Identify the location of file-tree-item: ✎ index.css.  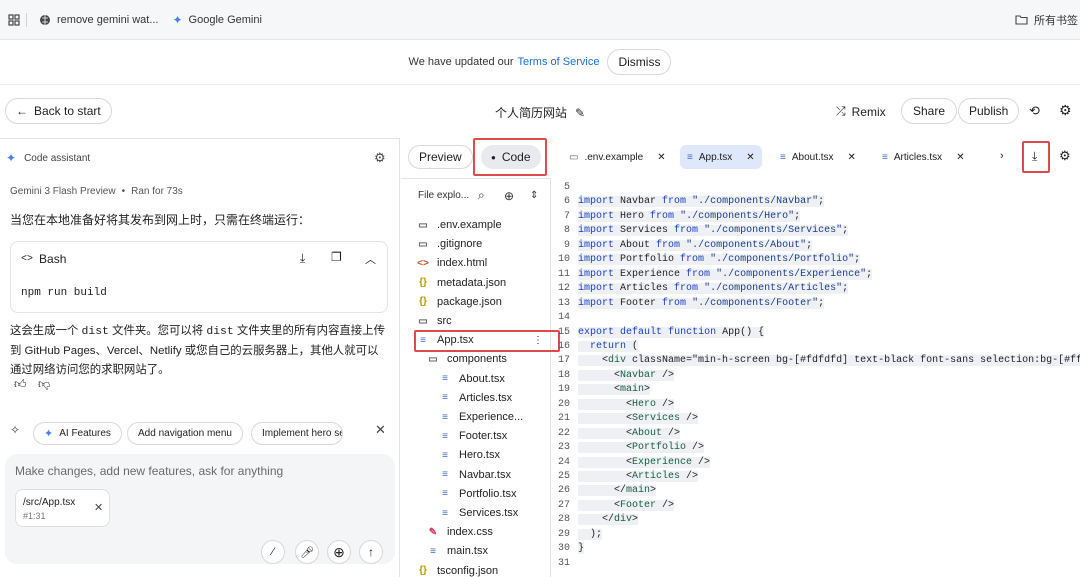
(460, 532).